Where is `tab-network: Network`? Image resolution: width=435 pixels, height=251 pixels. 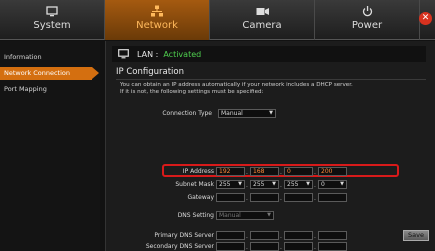 tab-network: Network is located at coordinates (157, 20).